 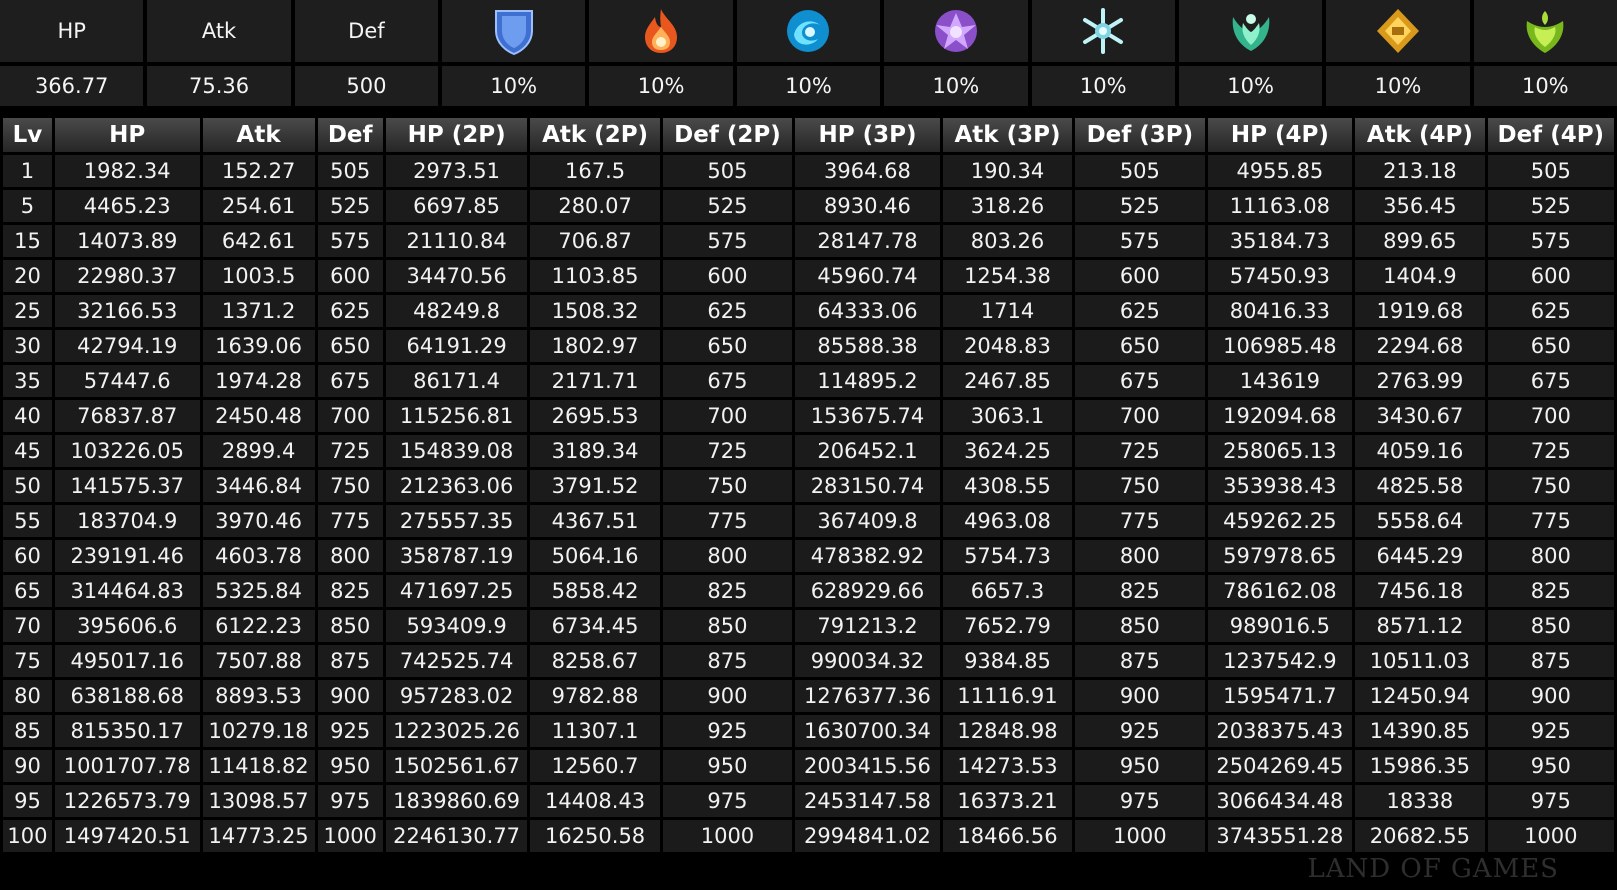 I want to click on stat-cell: 48249.8, so click(x=456, y=311).